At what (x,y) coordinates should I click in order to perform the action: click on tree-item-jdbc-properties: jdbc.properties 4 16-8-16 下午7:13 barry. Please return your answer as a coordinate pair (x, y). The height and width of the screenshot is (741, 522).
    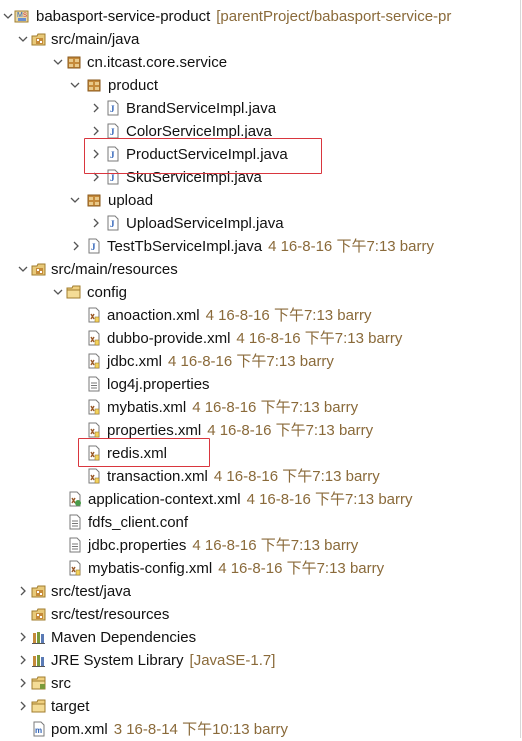
    Looking at the image, I should click on (260, 545).